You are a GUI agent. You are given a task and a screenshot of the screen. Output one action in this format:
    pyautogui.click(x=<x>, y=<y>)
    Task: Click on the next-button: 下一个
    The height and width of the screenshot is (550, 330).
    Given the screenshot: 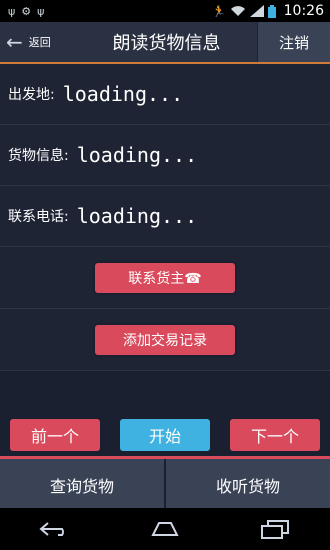 What is the action you would take?
    pyautogui.click(x=275, y=435)
    